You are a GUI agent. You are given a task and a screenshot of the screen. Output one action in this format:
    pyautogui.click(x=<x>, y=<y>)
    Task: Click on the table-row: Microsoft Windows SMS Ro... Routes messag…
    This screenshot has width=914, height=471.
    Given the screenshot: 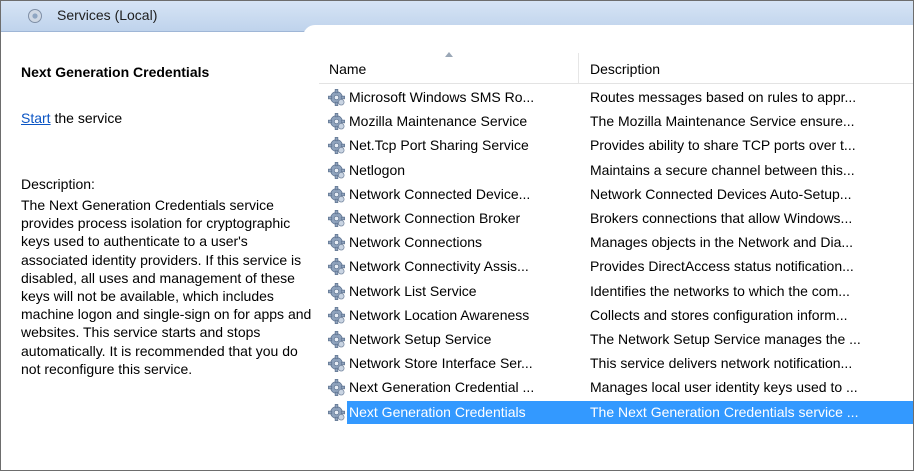 What is the action you would take?
    pyautogui.click(x=616, y=97)
    